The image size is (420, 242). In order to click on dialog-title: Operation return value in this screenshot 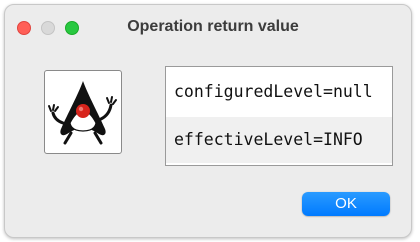, I will do `click(213, 26)`.